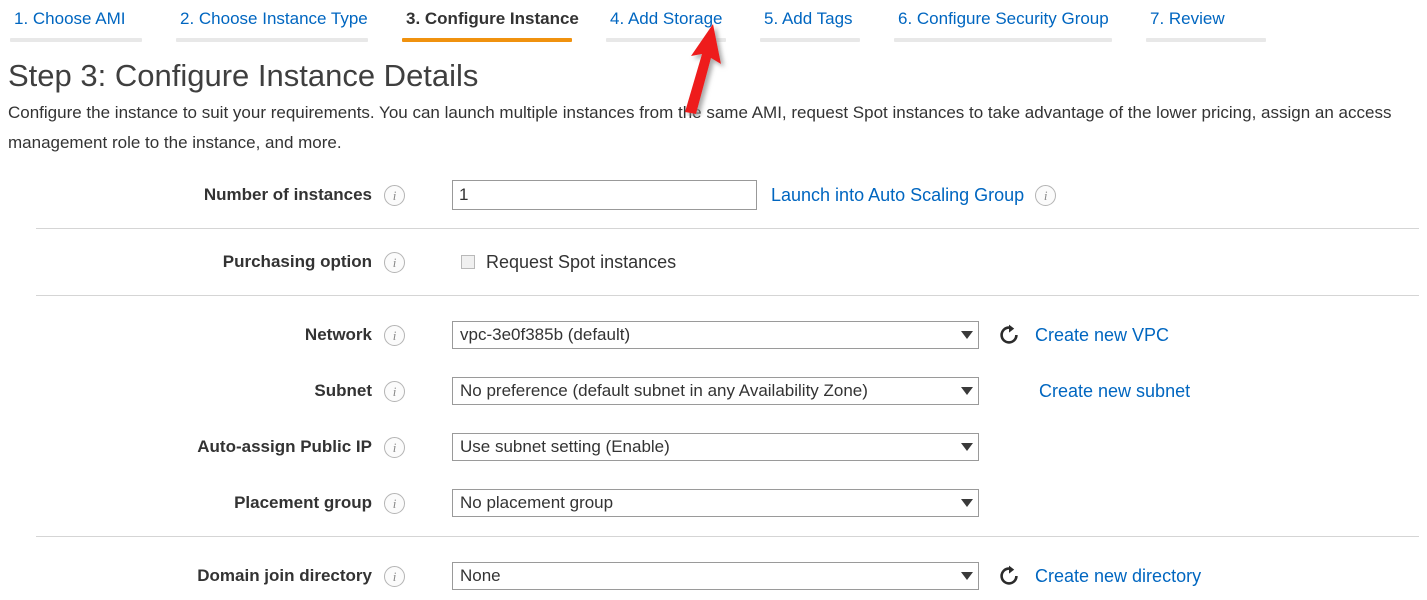  What do you see at coordinates (1003, 40) in the screenshot?
I see `tab-configure-security-group-underline` at bounding box center [1003, 40].